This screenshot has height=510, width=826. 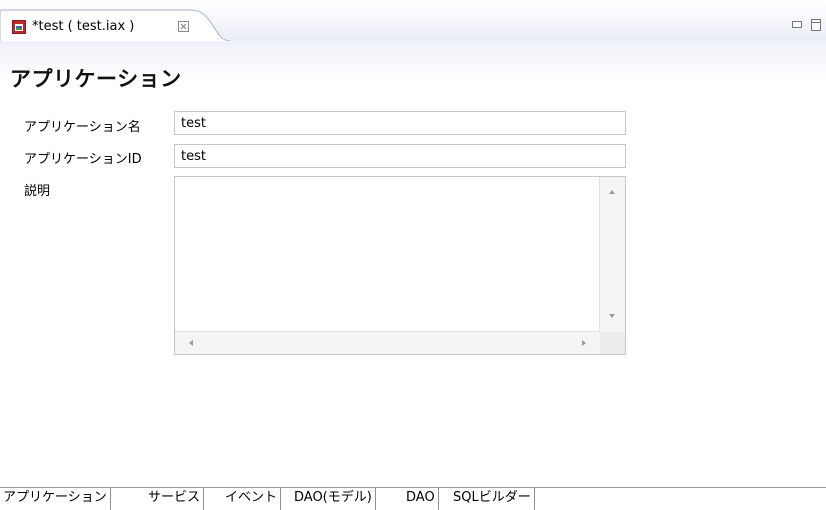 I want to click on tab-dao-model: DAO(モデル), so click(x=333, y=499).